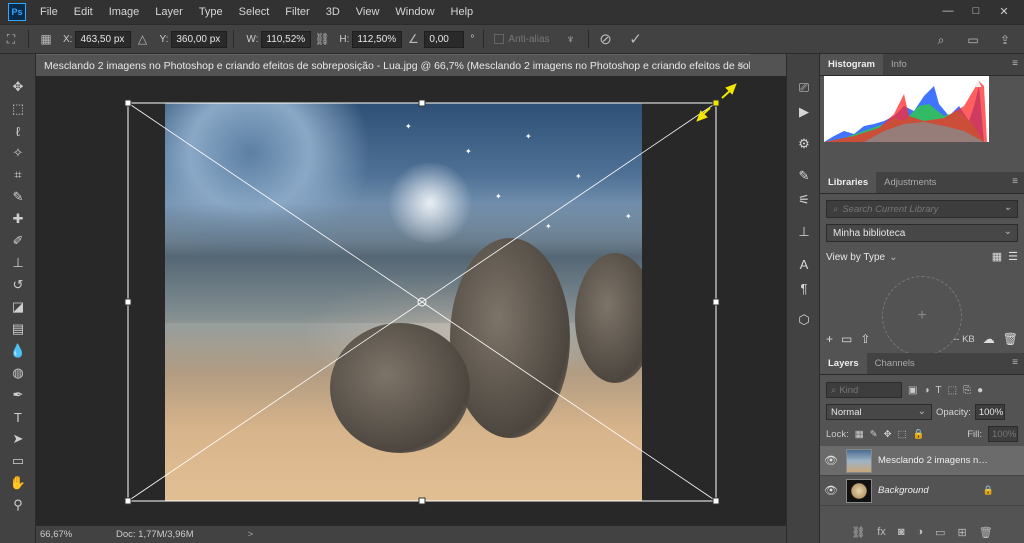  I want to click on cloud-icon: ☁, so click(989, 339).